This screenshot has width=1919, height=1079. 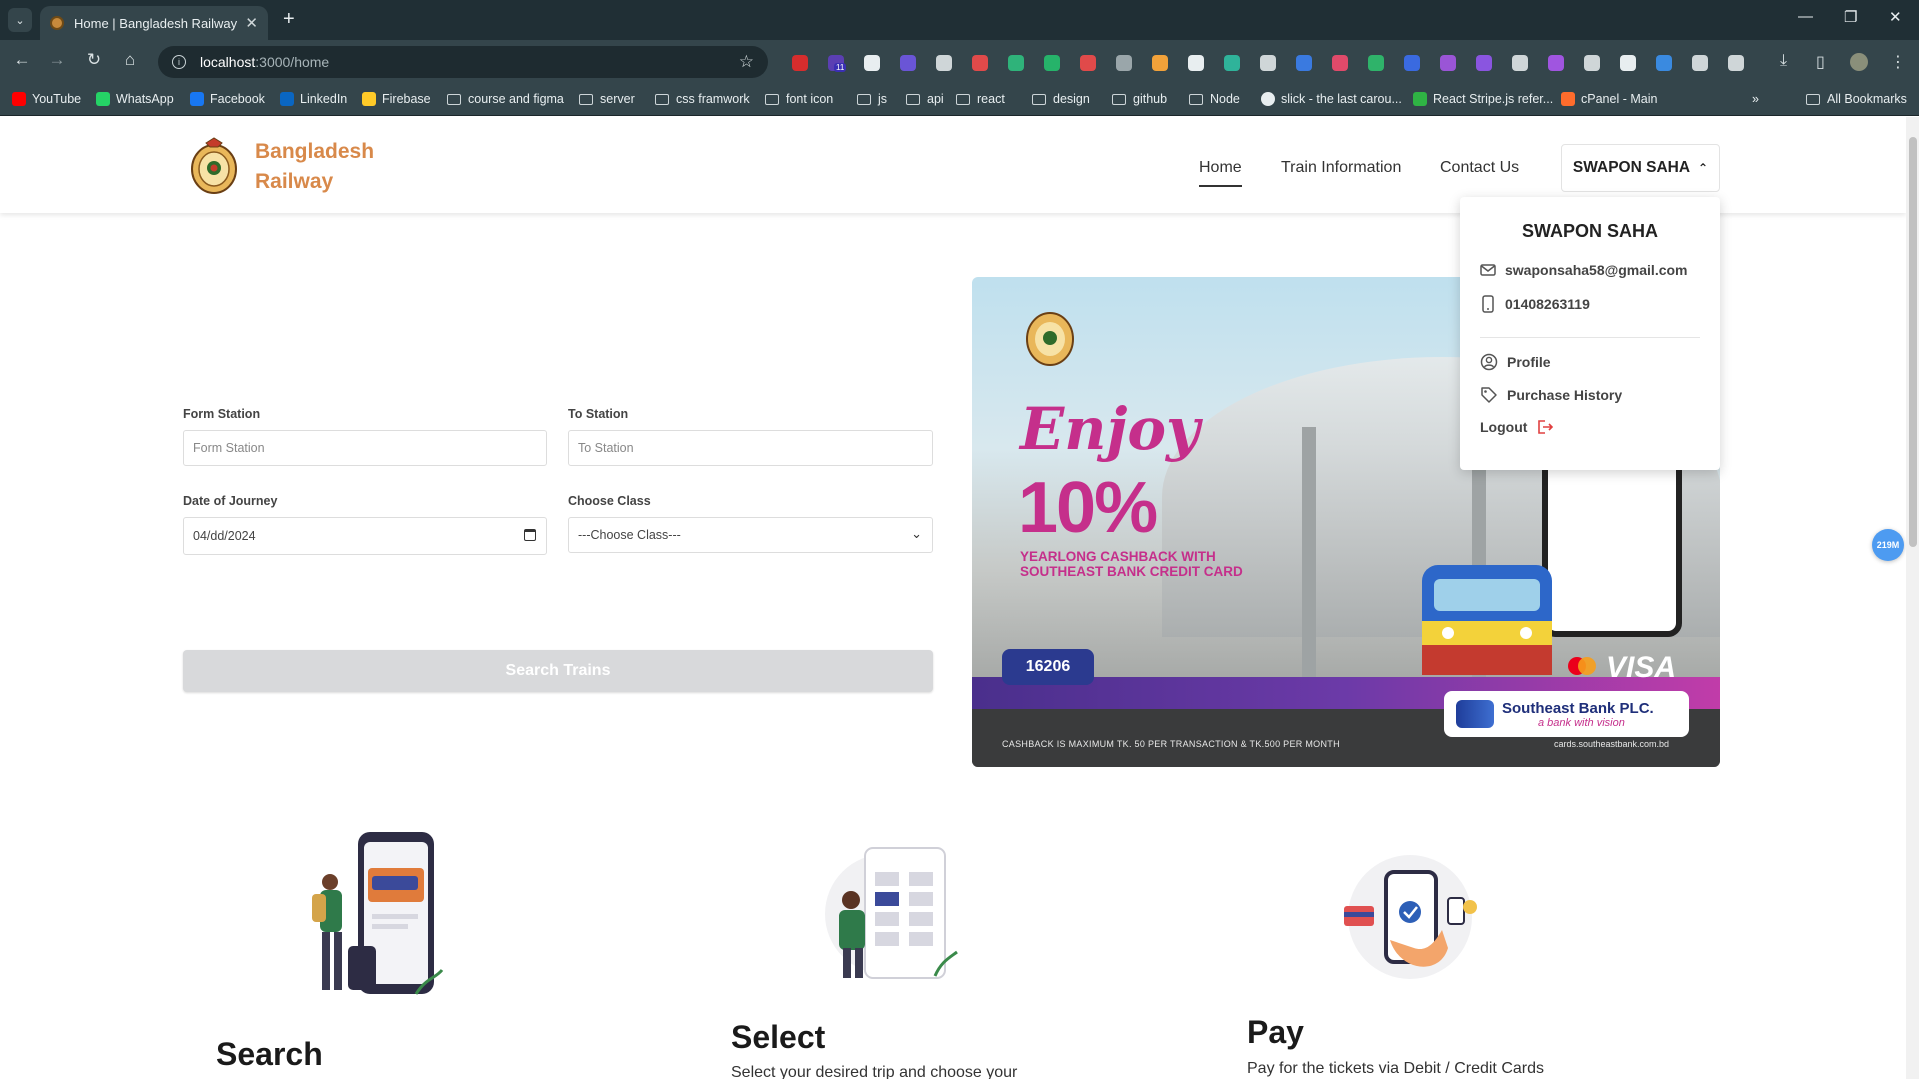 What do you see at coordinates (1703, 168) in the screenshot?
I see `chevron-up-icon: ⌃` at bounding box center [1703, 168].